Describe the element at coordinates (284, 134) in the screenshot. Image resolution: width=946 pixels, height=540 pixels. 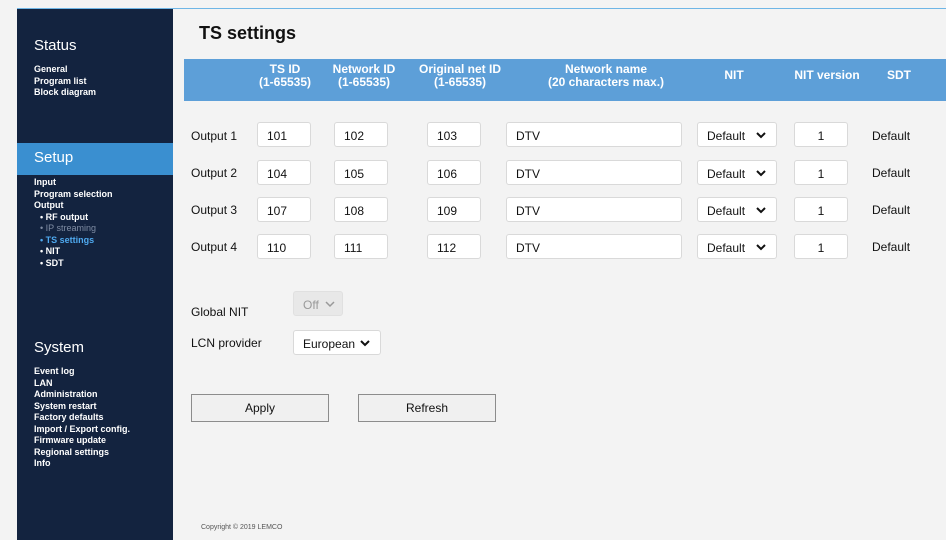
I see `ts-id-input: 101` at that location.